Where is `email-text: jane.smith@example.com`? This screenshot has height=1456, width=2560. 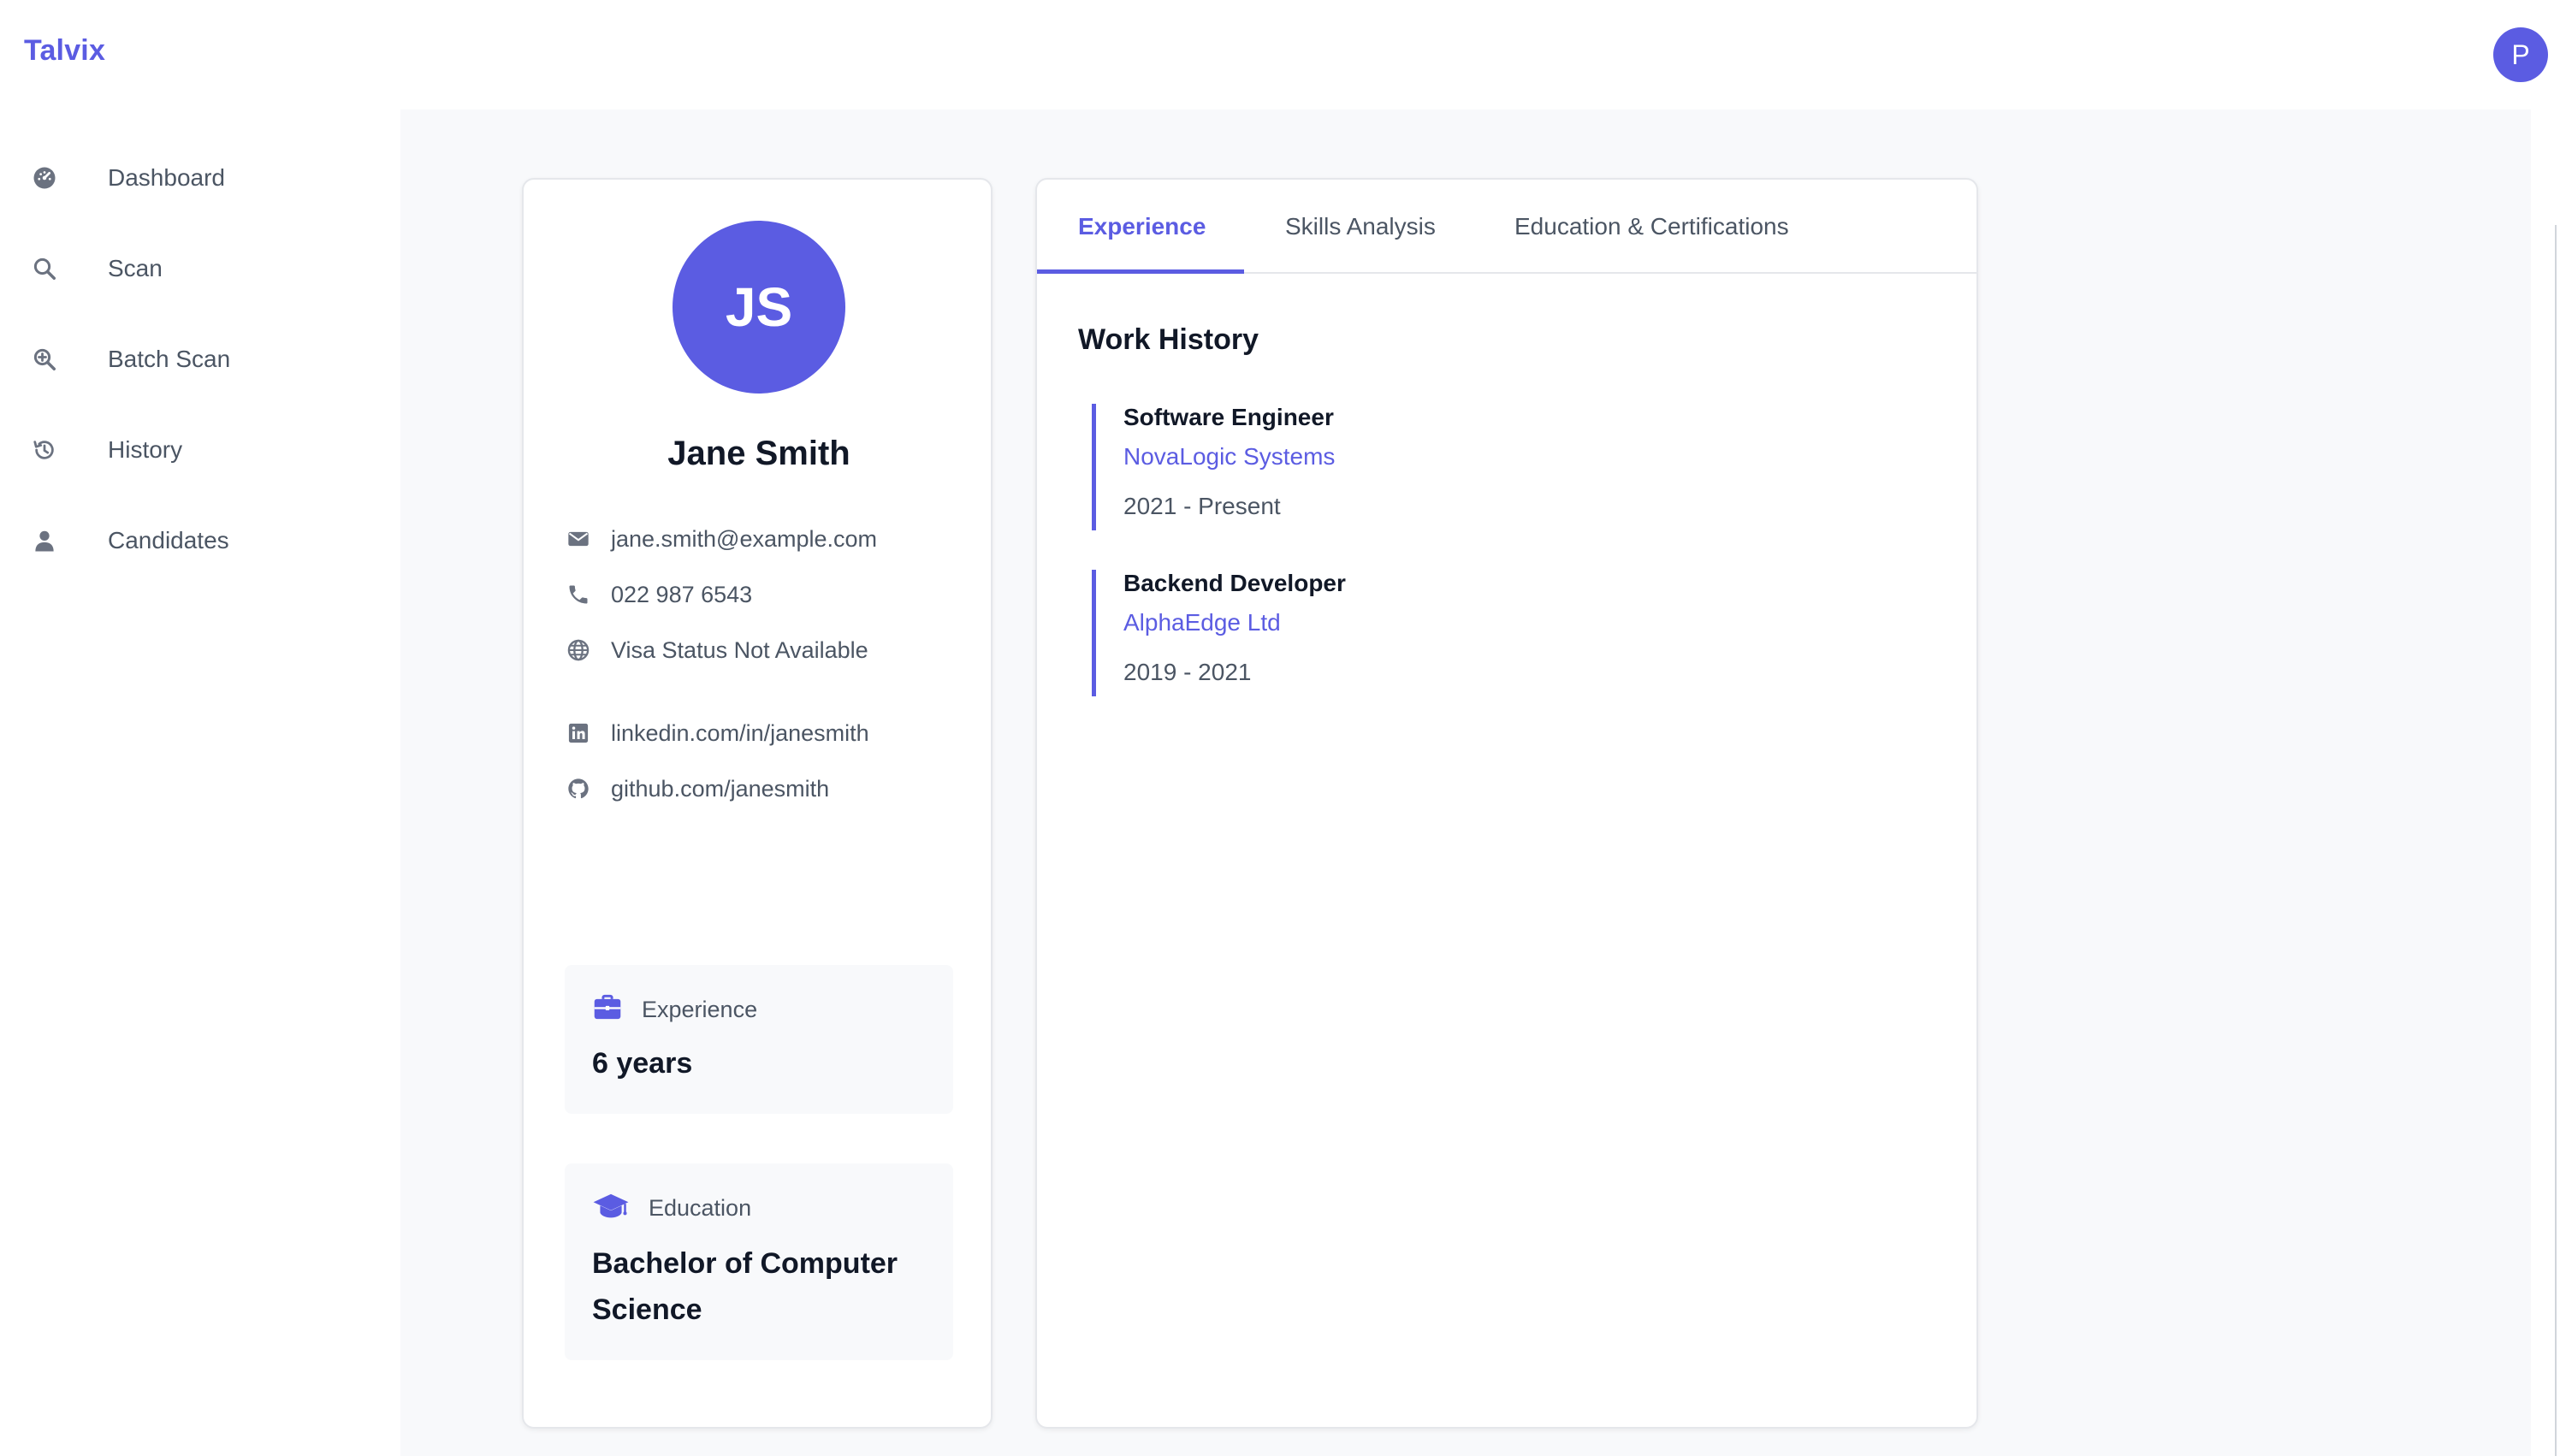 email-text: jane.smith@example.com is located at coordinates (744, 538).